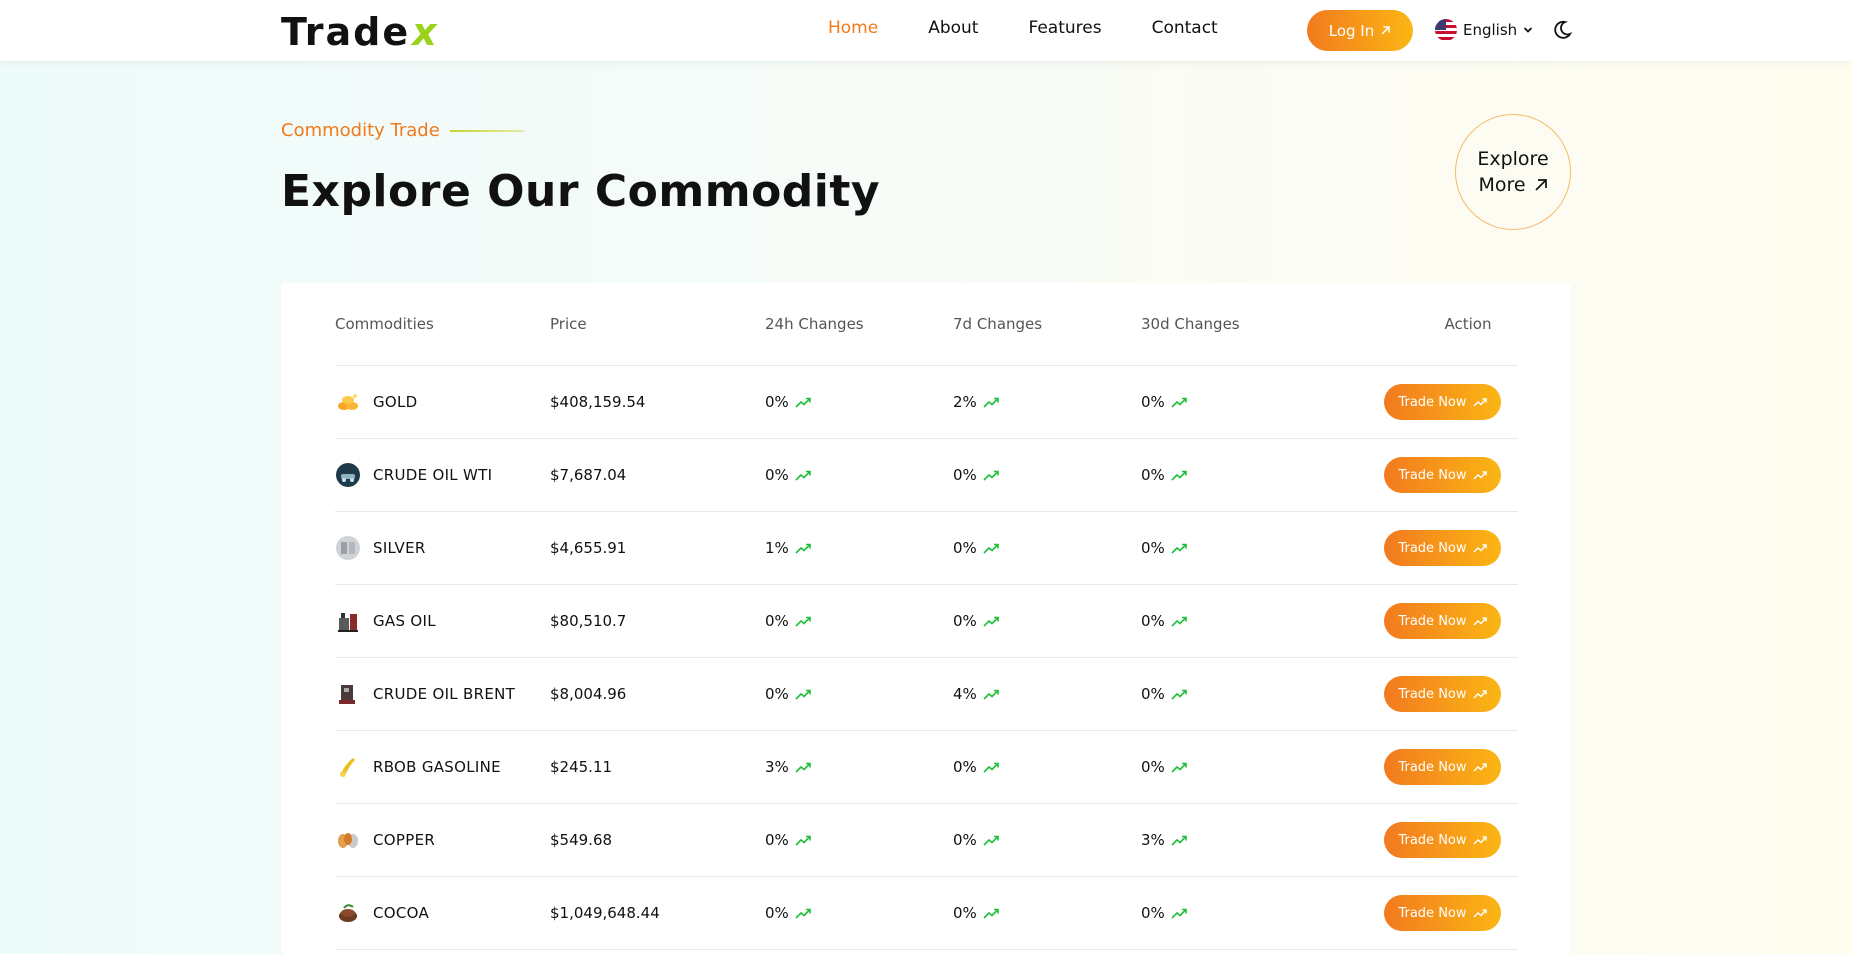  What do you see at coordinates (853, 28) in the screenshot?
I see `nav-home: Home` at bounding box center [853, 28].